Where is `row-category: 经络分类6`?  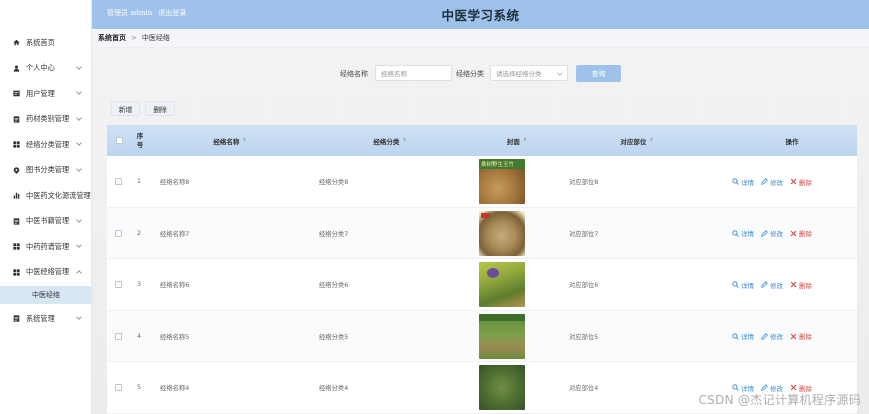 row-category: 经络分类6 is located at coordinates (334, 285).